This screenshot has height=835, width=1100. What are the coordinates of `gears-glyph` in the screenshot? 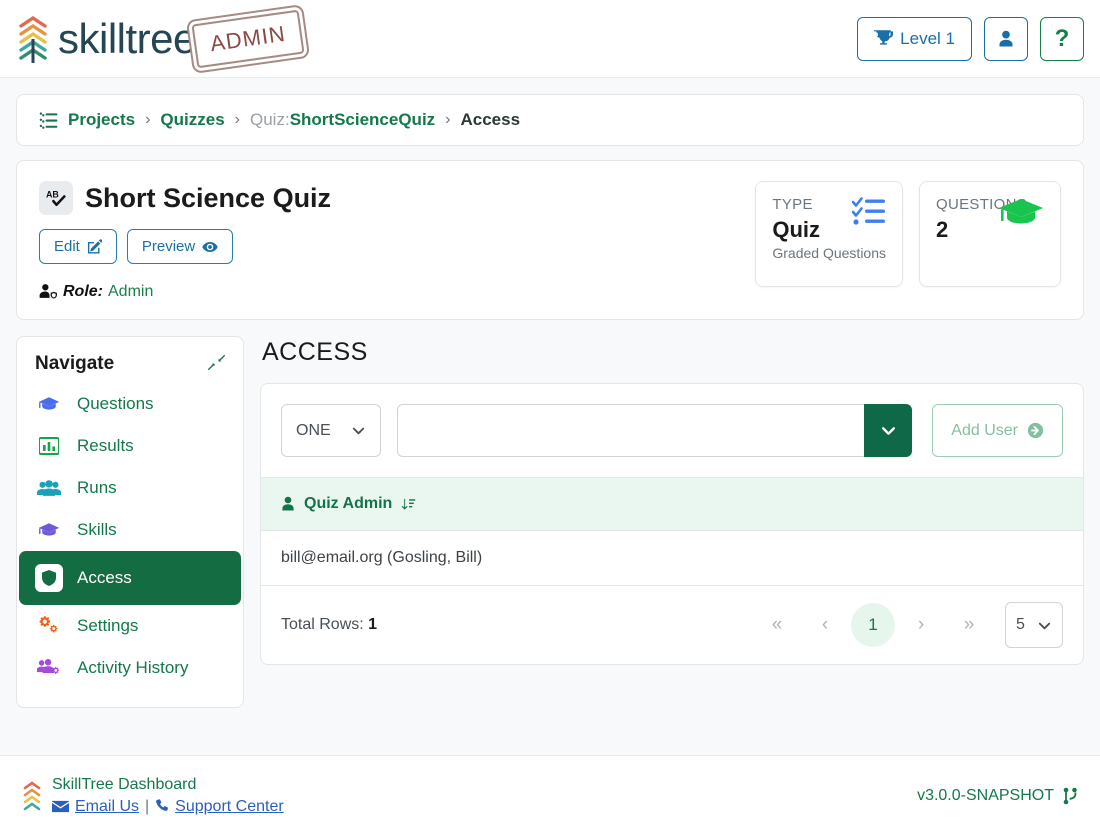 It's located at (48, 624).